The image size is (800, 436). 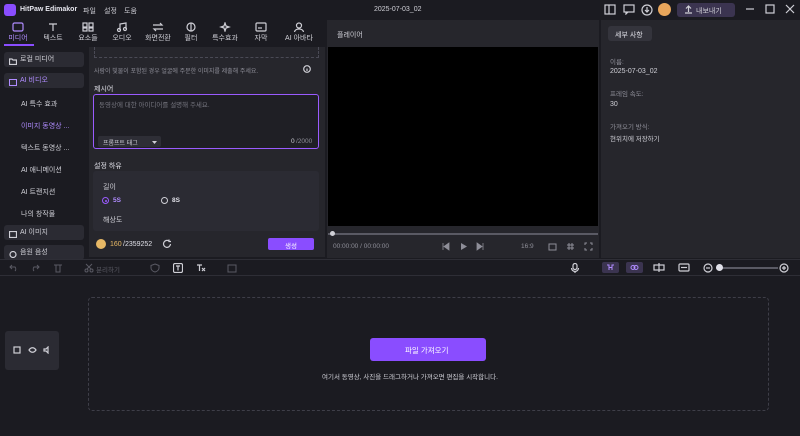 What do you see at coordinates (13, 84) in the screenshot?
I see `video-icon` at bounding box center [13, 84].